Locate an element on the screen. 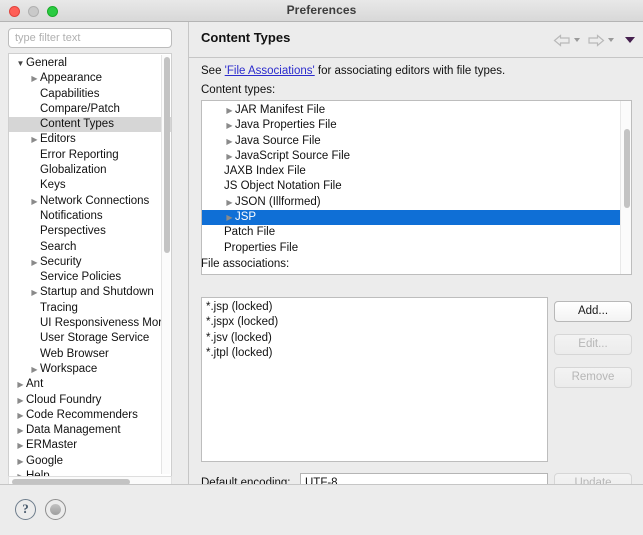 This screenshot has width=643, height=535. sidebar-item-label: Editors is located at coordinates (58, 139).